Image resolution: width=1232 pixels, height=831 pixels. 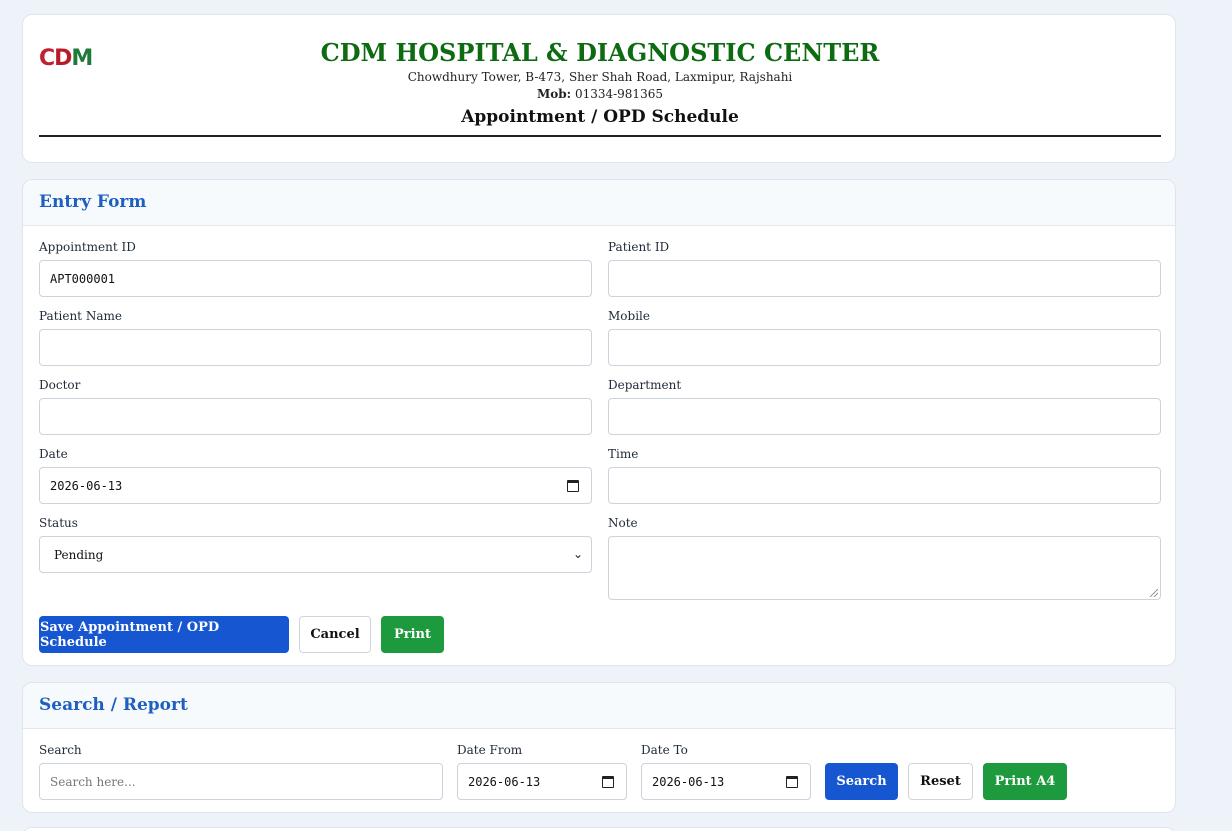 What do you see at coordinates (600, 136) in the screenshot?
I see `header-divider` at bounding box center [600, 136].